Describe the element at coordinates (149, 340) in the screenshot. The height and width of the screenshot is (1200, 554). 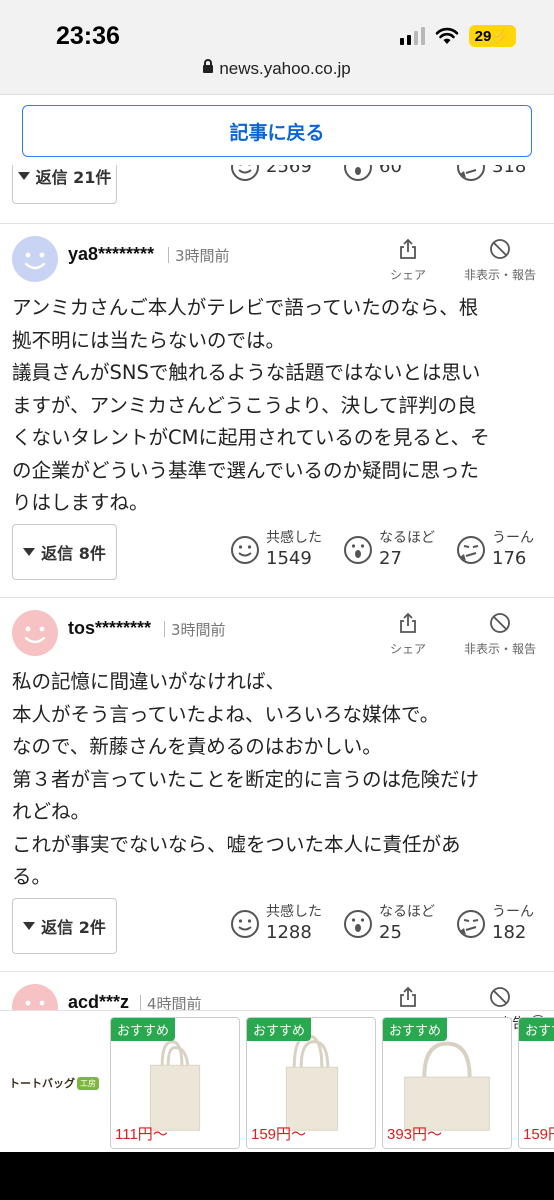
I see `comment-line: 拠不明には当たらないのでは。` at that location.